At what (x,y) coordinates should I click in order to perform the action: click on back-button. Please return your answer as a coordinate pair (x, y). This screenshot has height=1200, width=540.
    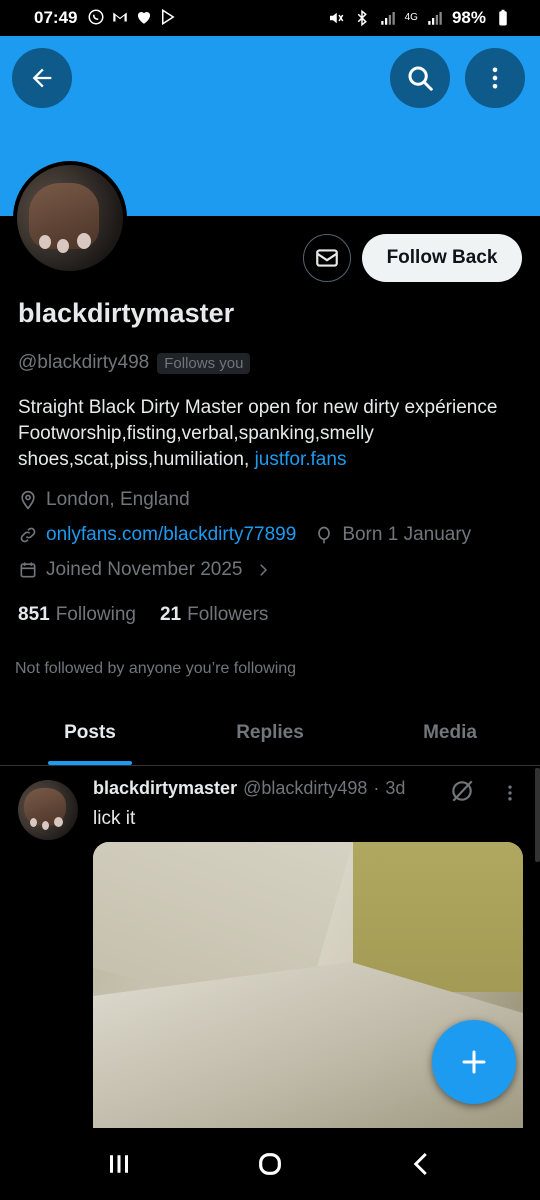
    Looking at the image, I should click on (42, 78).